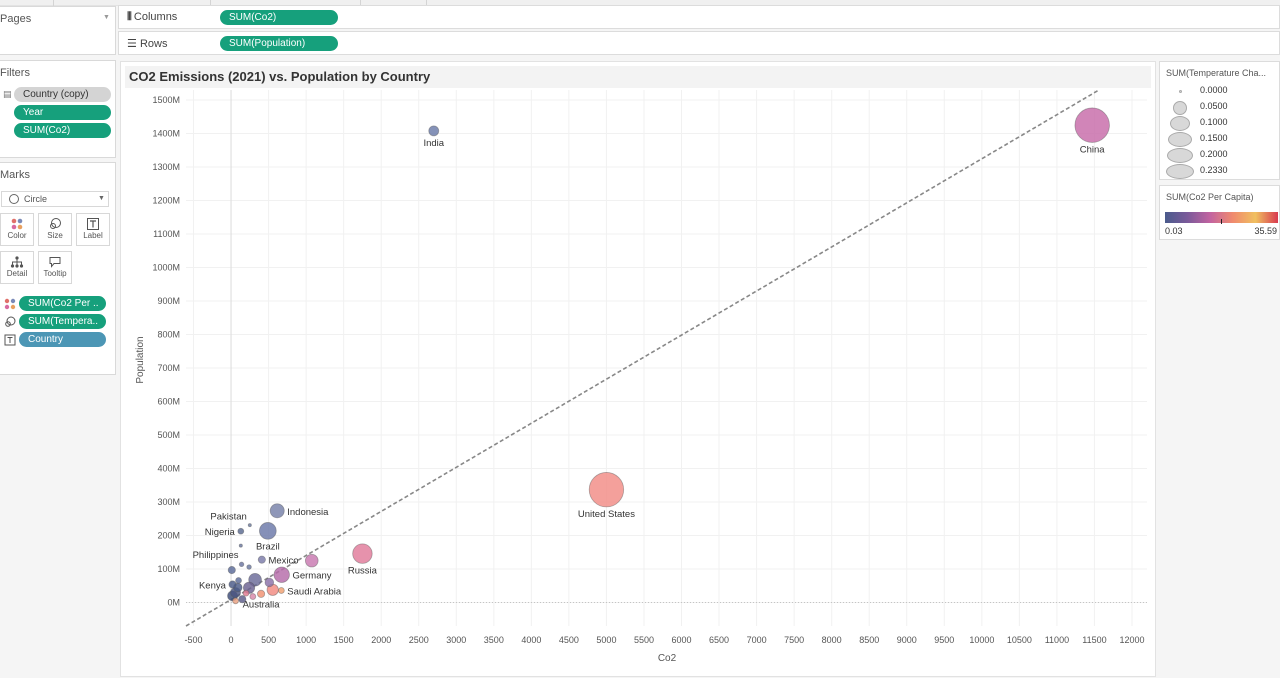 The height and width of the screenshot is (678, 1280). I want to click on marks-title: Marks, so click(15, 175).